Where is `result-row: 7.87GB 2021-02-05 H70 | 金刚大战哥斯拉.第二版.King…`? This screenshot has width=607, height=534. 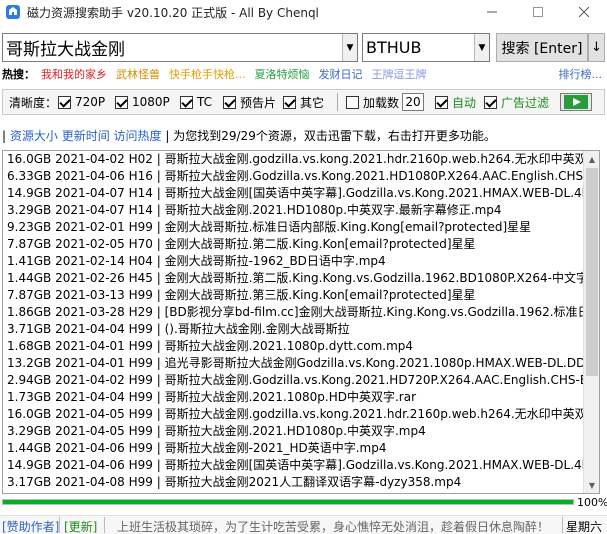
result-row: 7.87GB 2021-02-05 H70 | 金刚大战哥斯拉.第二版.King… is located at coordinates (293, 244).